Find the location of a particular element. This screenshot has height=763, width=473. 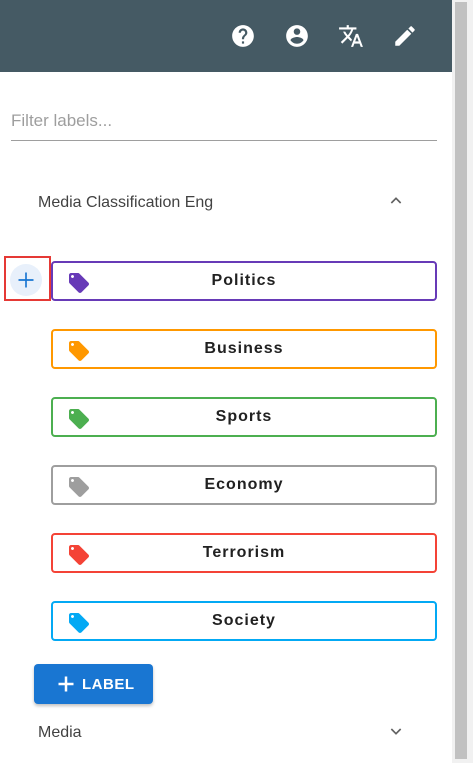

chevron-down-icon is located at coordinates (396, 731).